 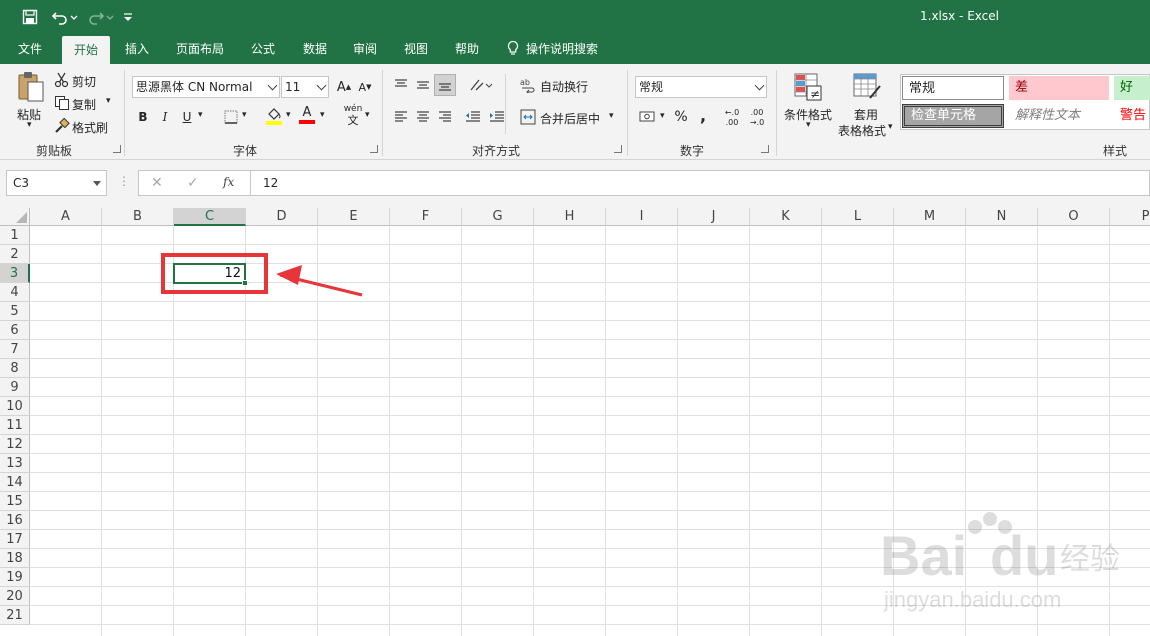 I want to click on column-header-o: O, so click(x=1074, y=217).